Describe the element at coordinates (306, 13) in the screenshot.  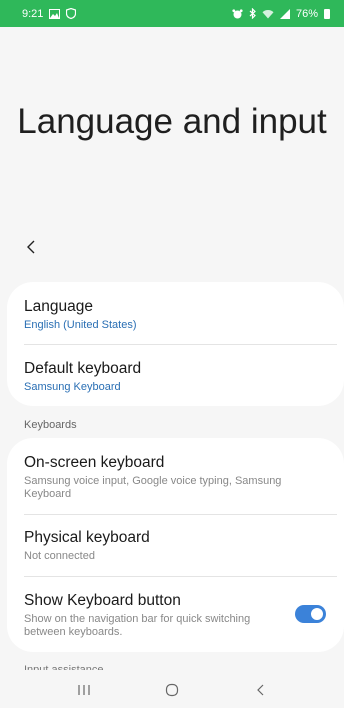
I see `battery-percent: 76%` at that location.